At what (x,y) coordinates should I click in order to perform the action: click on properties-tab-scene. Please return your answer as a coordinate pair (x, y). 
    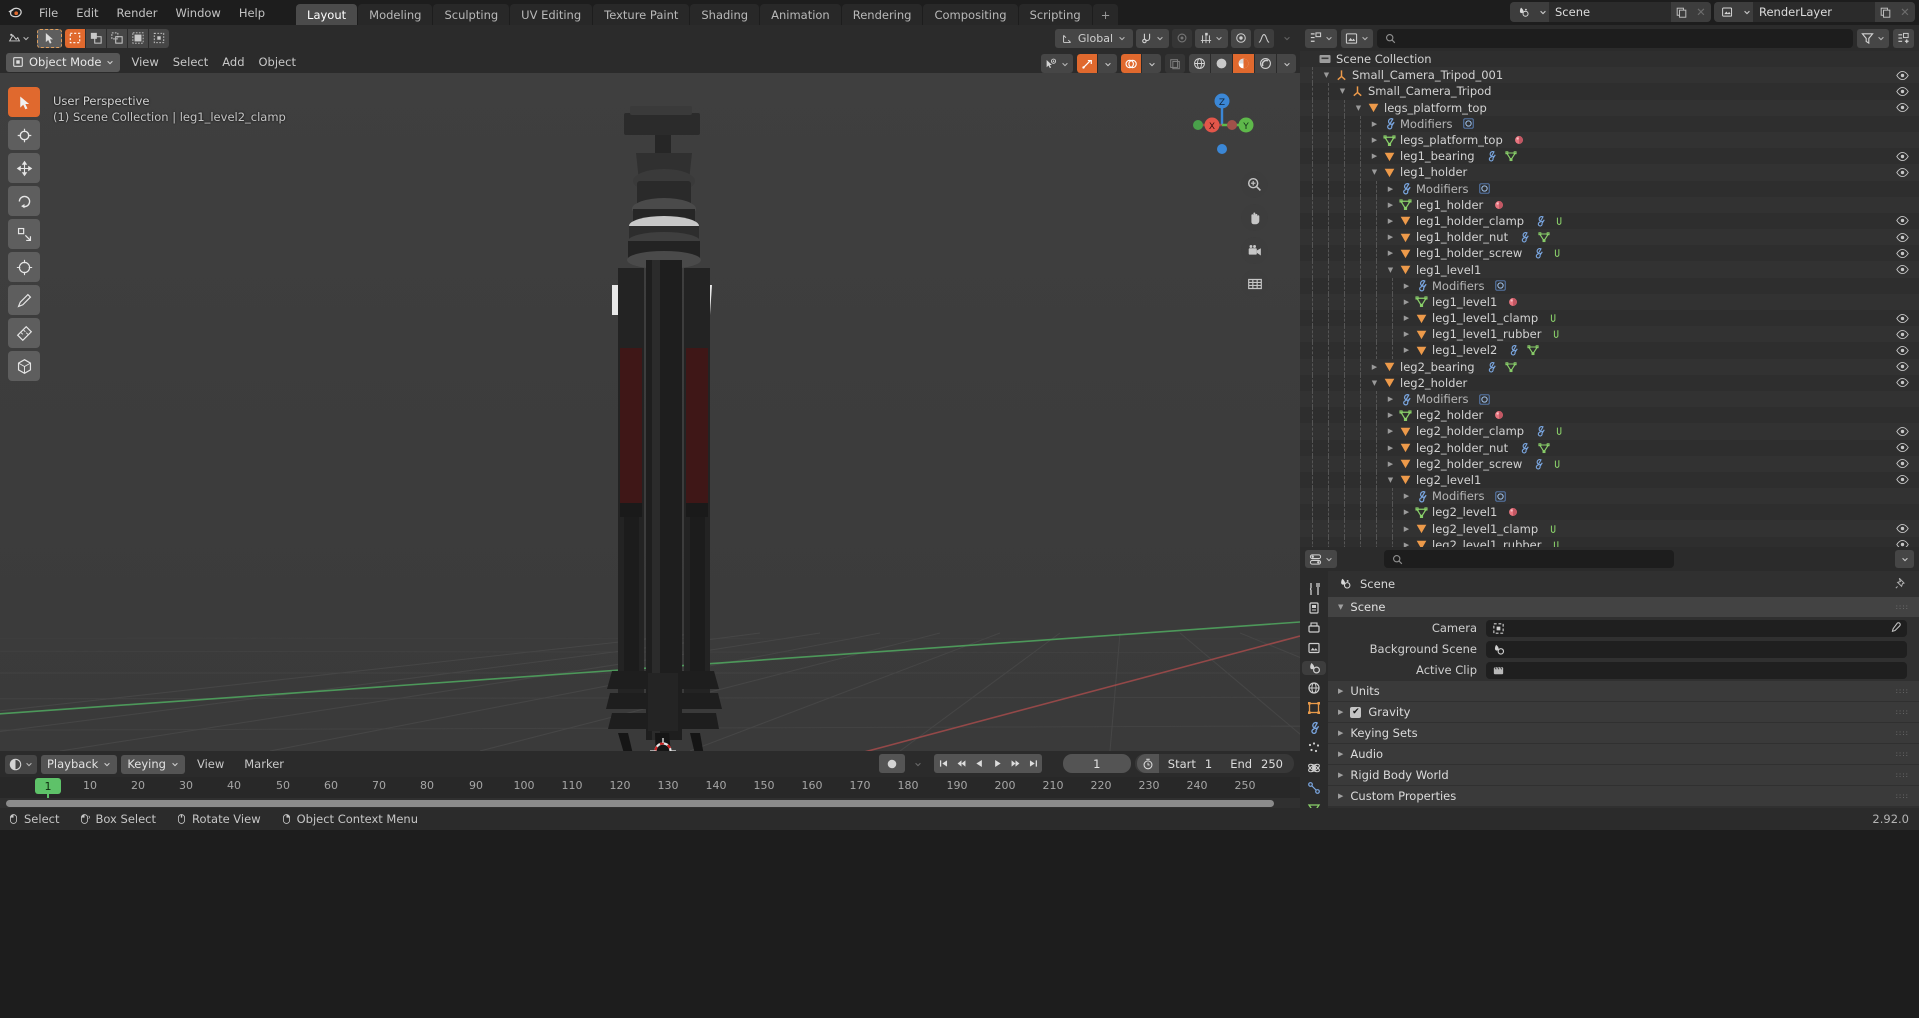
    Looking at the image, I should click on (1314, 668).